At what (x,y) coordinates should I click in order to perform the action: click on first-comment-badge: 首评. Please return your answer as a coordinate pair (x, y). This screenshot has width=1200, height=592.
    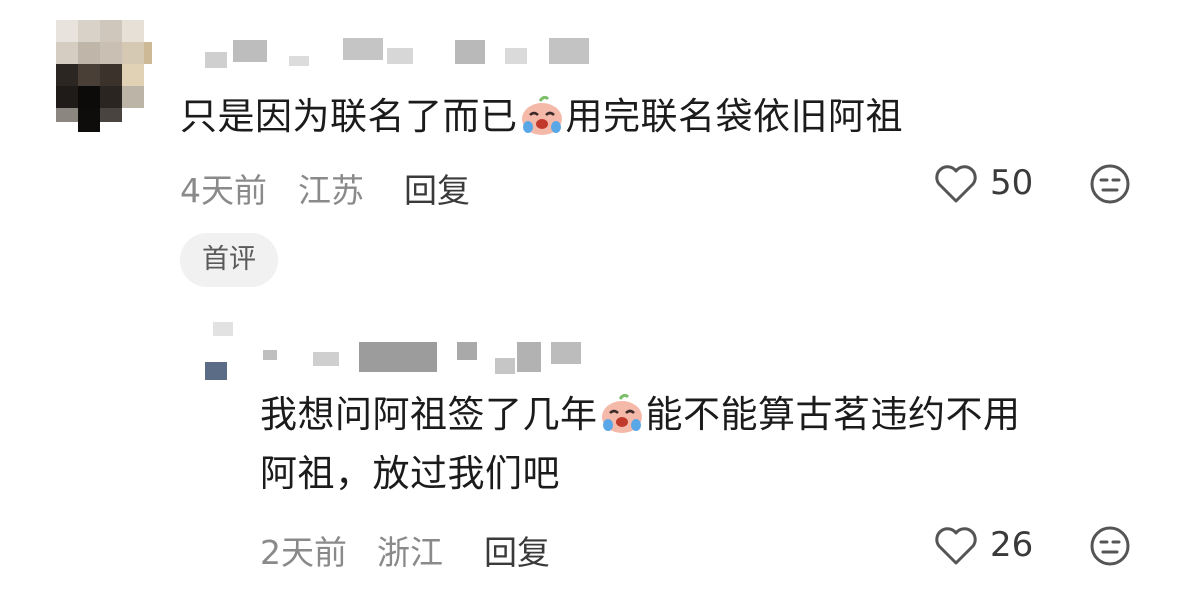
    Looking at the image, I should click on (229, 260).